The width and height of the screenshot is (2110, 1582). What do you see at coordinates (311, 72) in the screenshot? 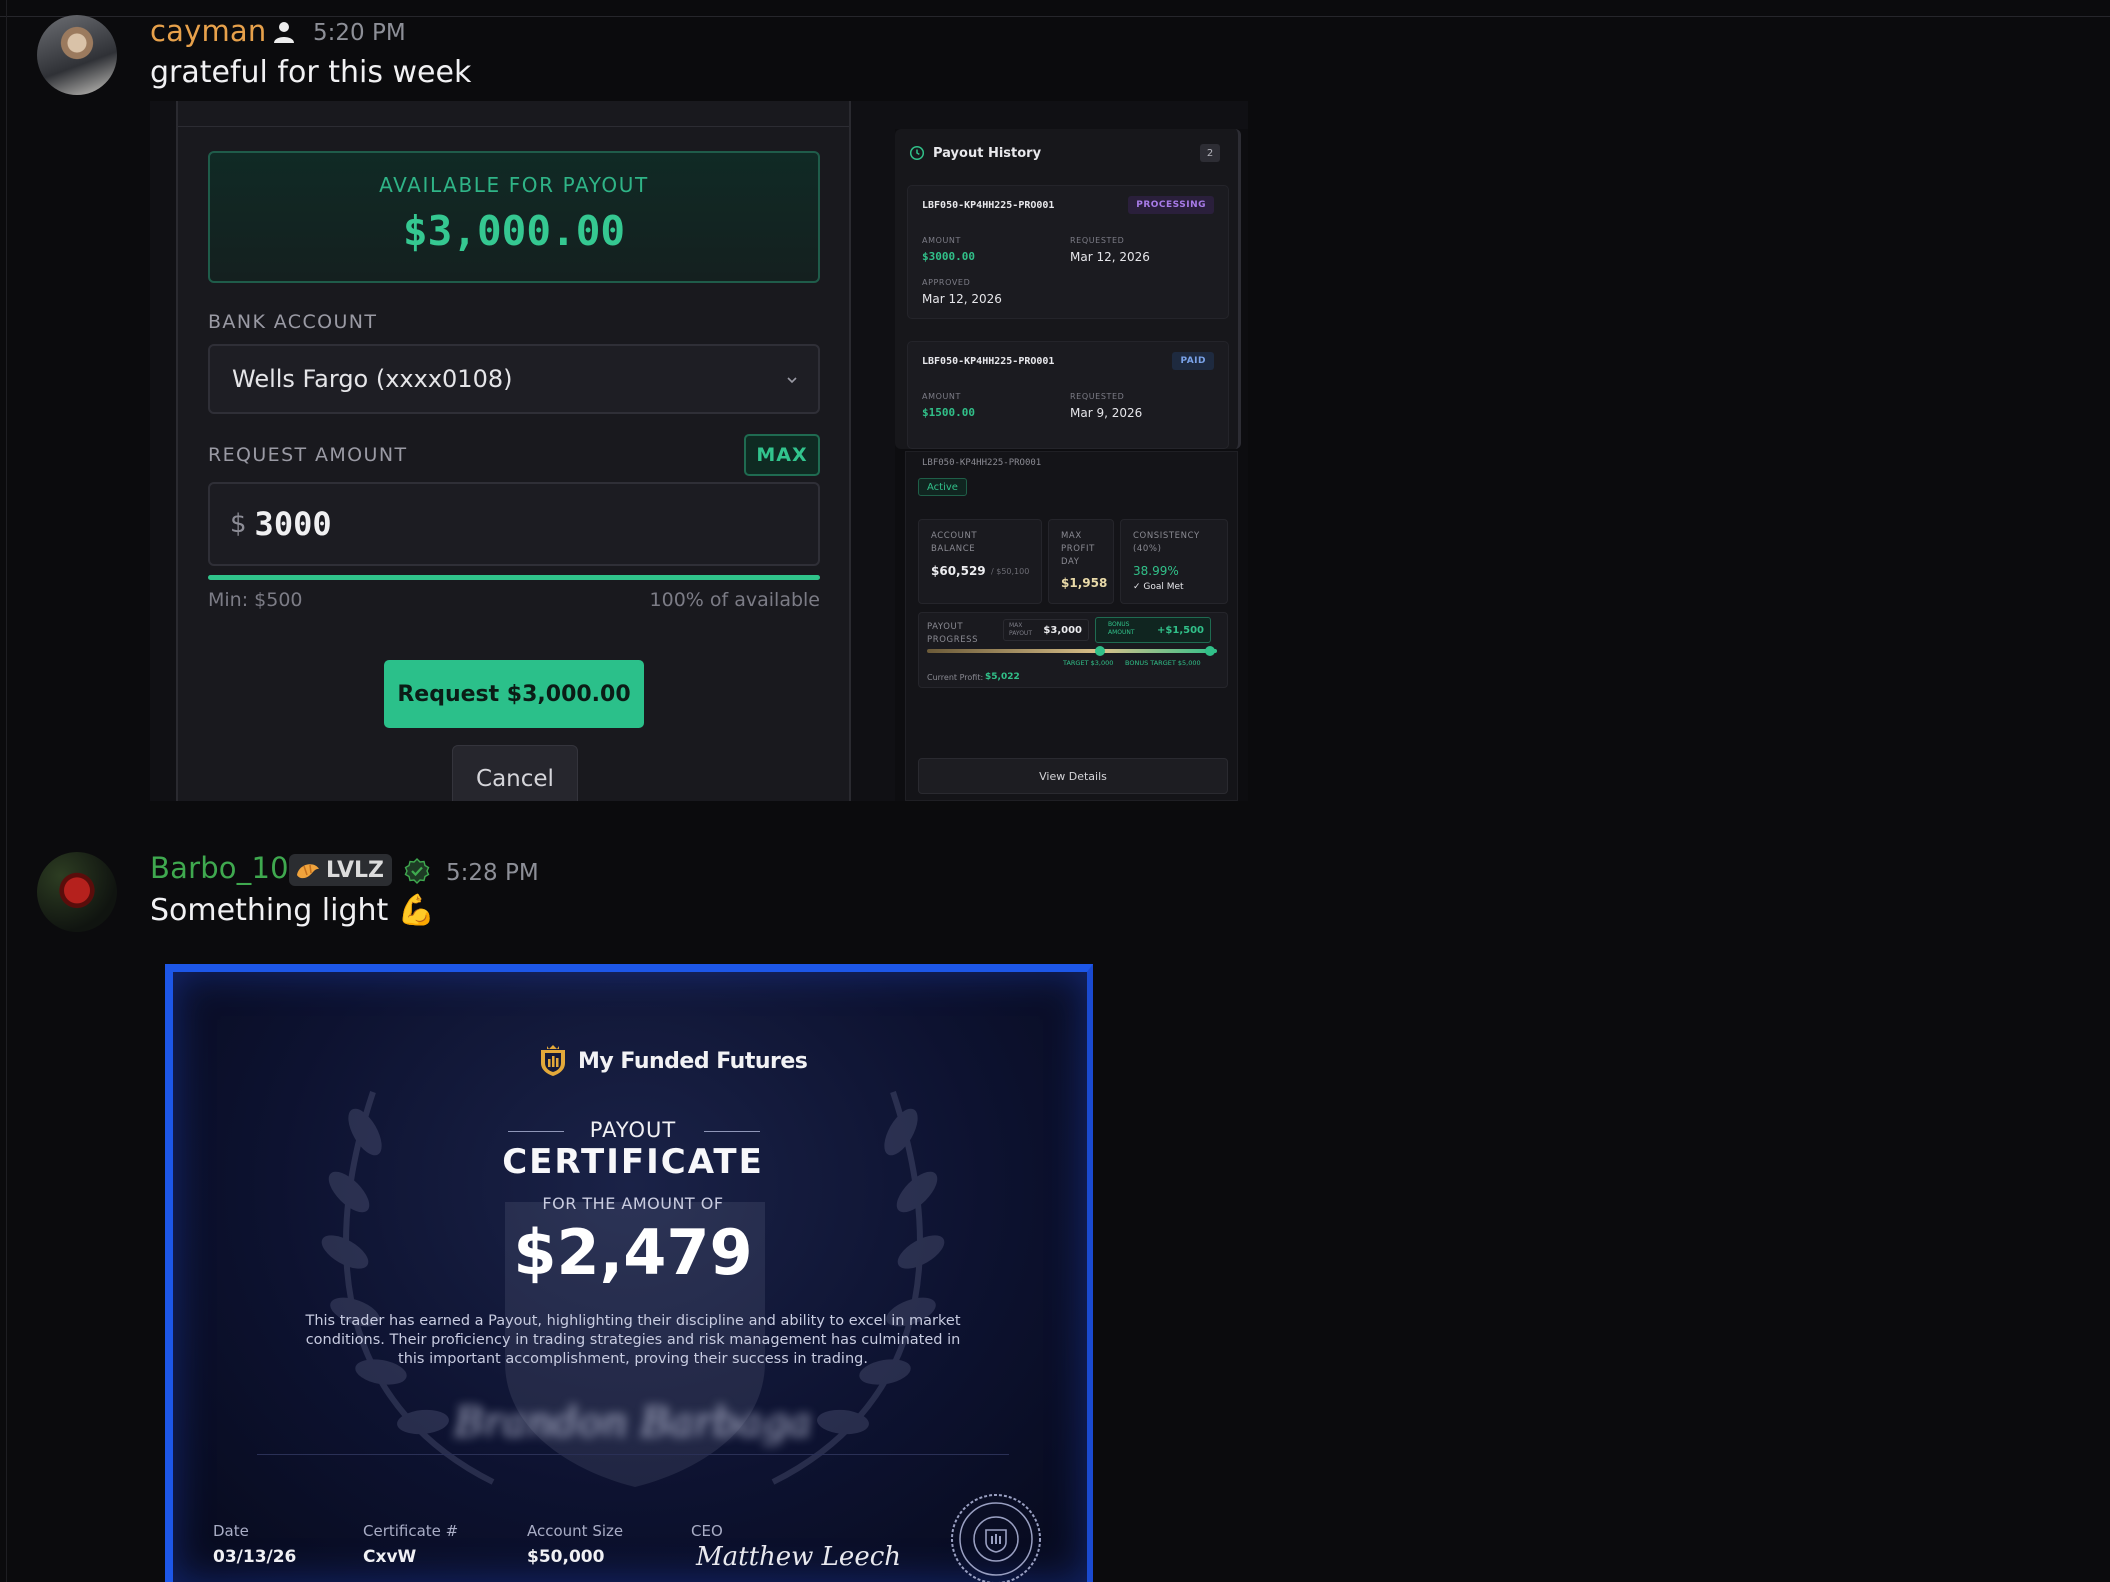
I see `message-text: grateful for this week` at bounding box center [311, 72].